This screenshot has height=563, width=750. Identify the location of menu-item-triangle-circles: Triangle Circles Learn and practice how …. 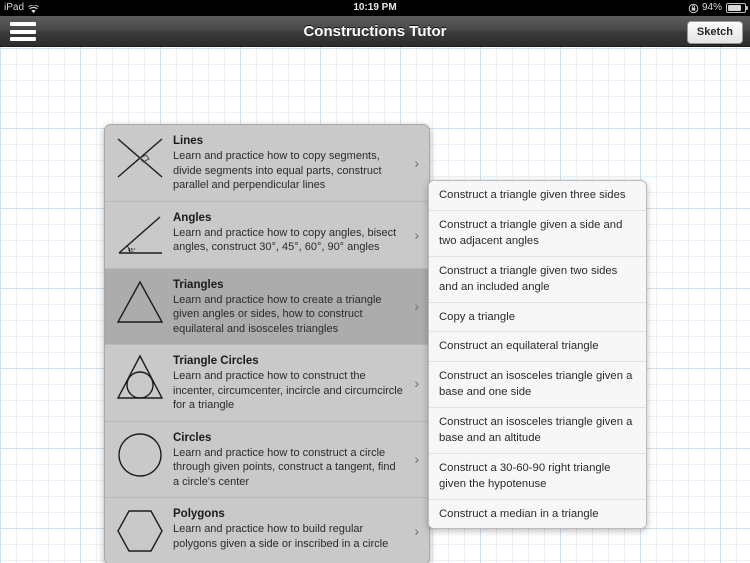
(267, 383).